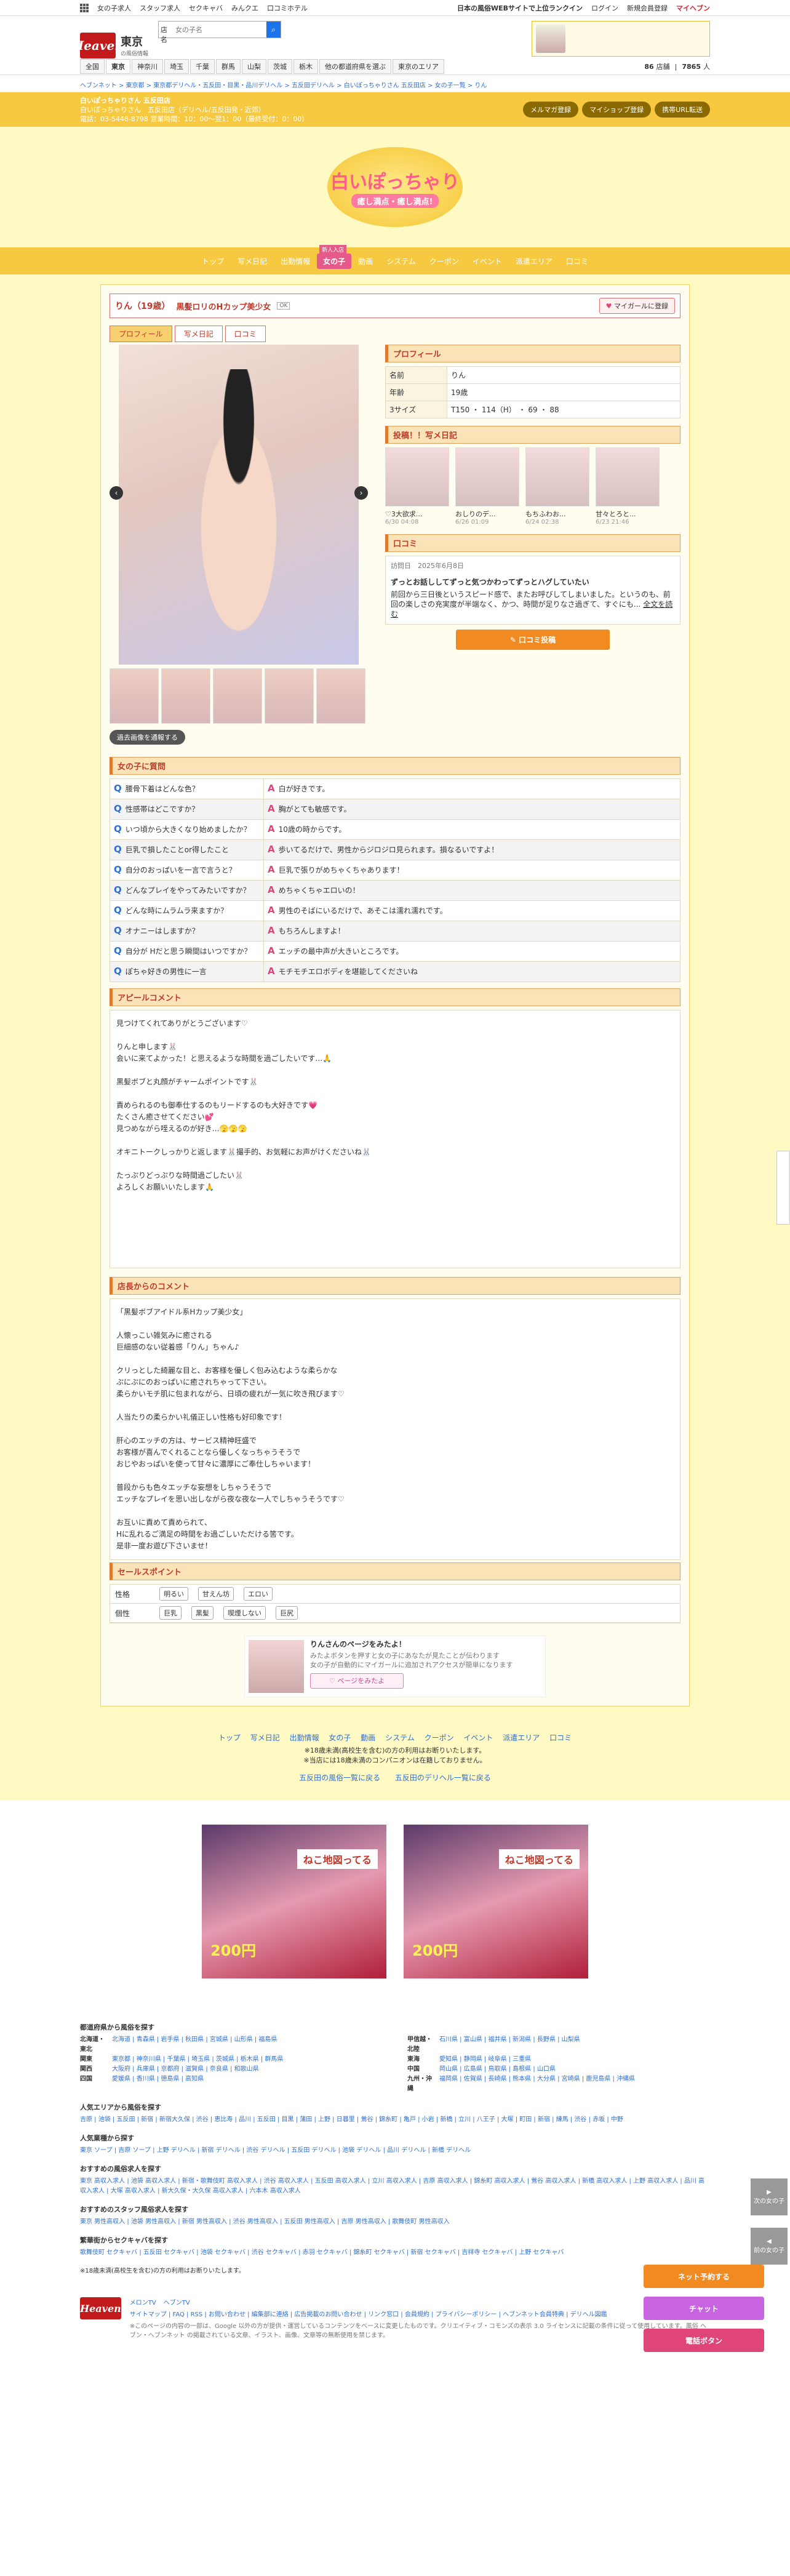  I want to click on topbar-link-recruit: 女の子求人, so click(114, 8).